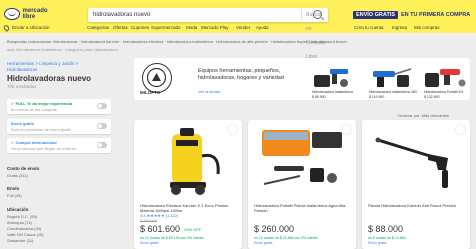 The width and height of the screenshot is (476, 249). What do you see at coordinates (12, 13) in the screenshot?
I see `handshake-icon` at bounding box center [12, 13].